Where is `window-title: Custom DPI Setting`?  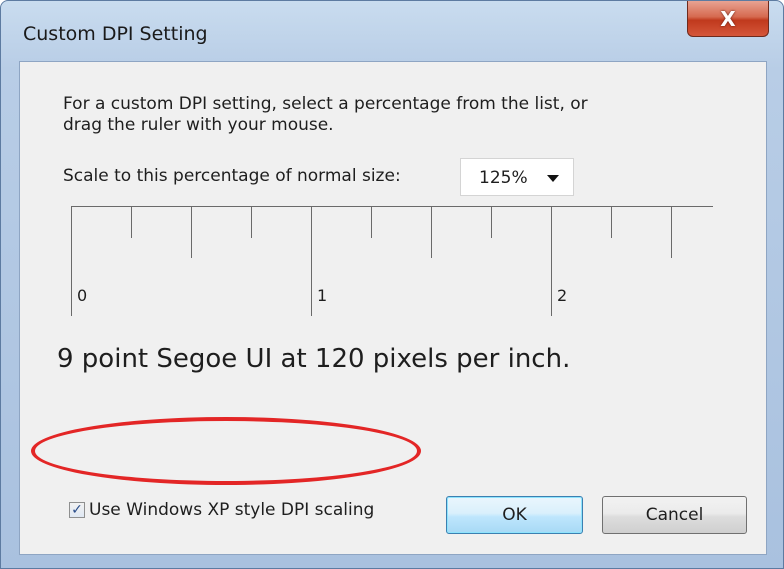 window-title: Custom DPI Setting is located at coordinates (115, 34).